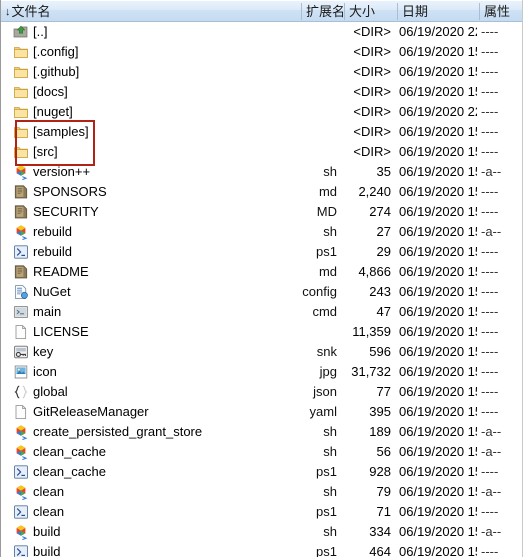 This screenshot has height=557, width=523. What do you see at coordinates (261, 32) in the screenshot?
I see `table-row: [..] <DIR> 06/19/2020 22:13 ----` at bounding box center [261, 32].